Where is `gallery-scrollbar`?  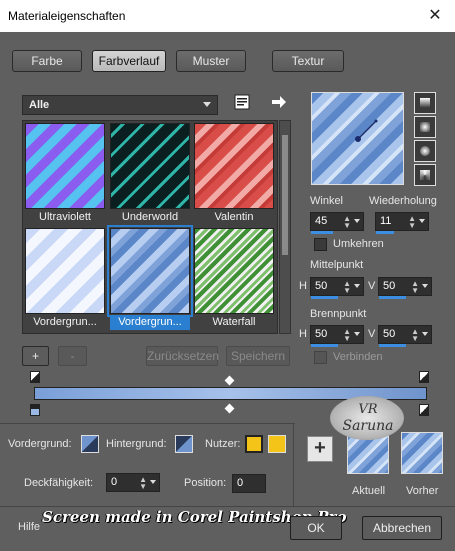 gallery-scrollbar is located at coordinates (285, 227).